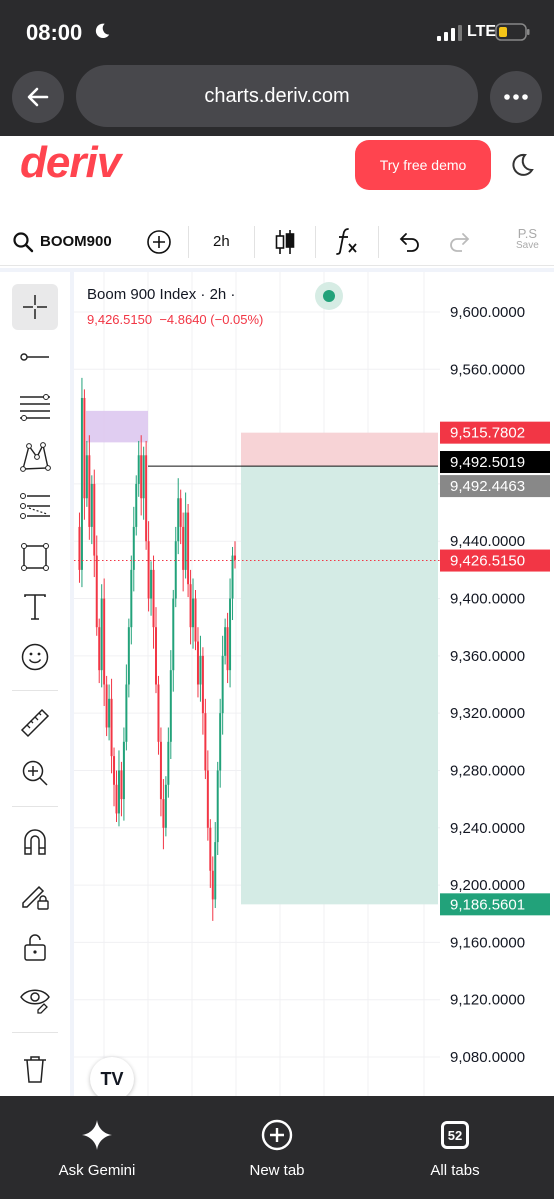  I want to click on browser-bottom-nav: Ask Gemini New tab 52 All tabs, so click(277, 1147).